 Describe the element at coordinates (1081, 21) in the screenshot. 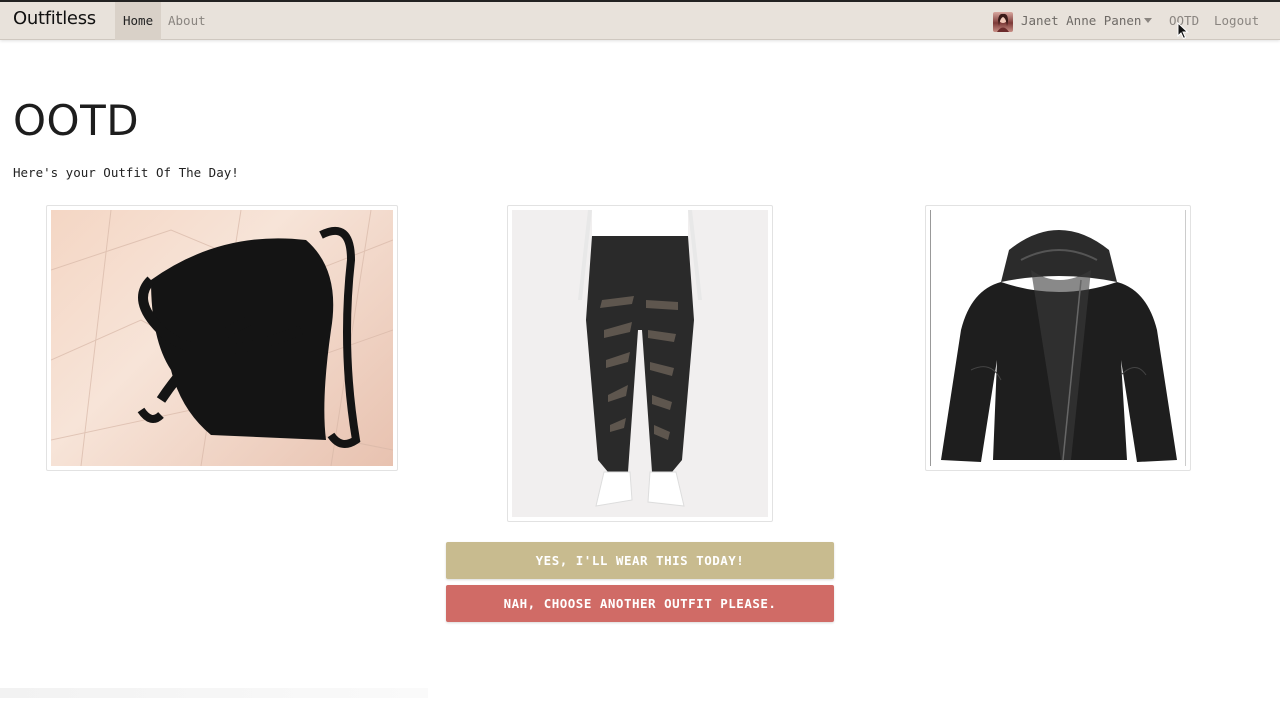

I see `user-menu-dropdown: Janet Anne Panen` at that location.